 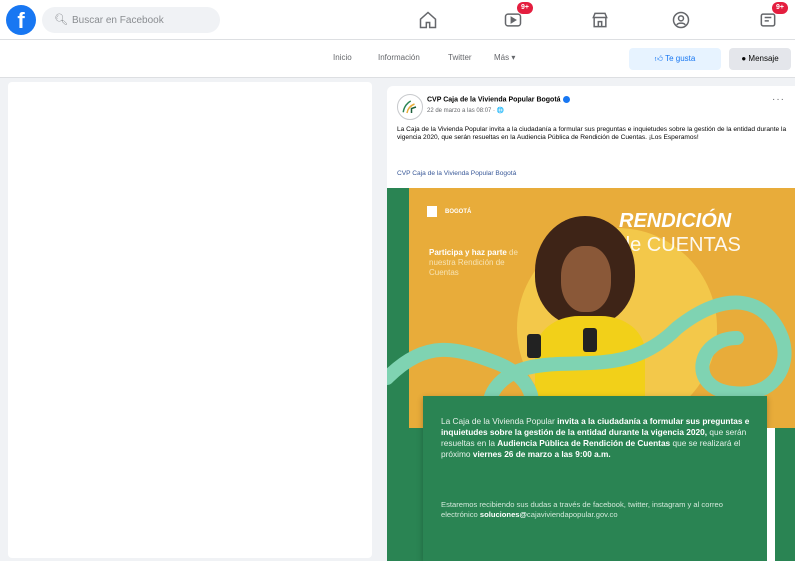 I want to click on watch-icon: 9+, so click(x=516, y=17).